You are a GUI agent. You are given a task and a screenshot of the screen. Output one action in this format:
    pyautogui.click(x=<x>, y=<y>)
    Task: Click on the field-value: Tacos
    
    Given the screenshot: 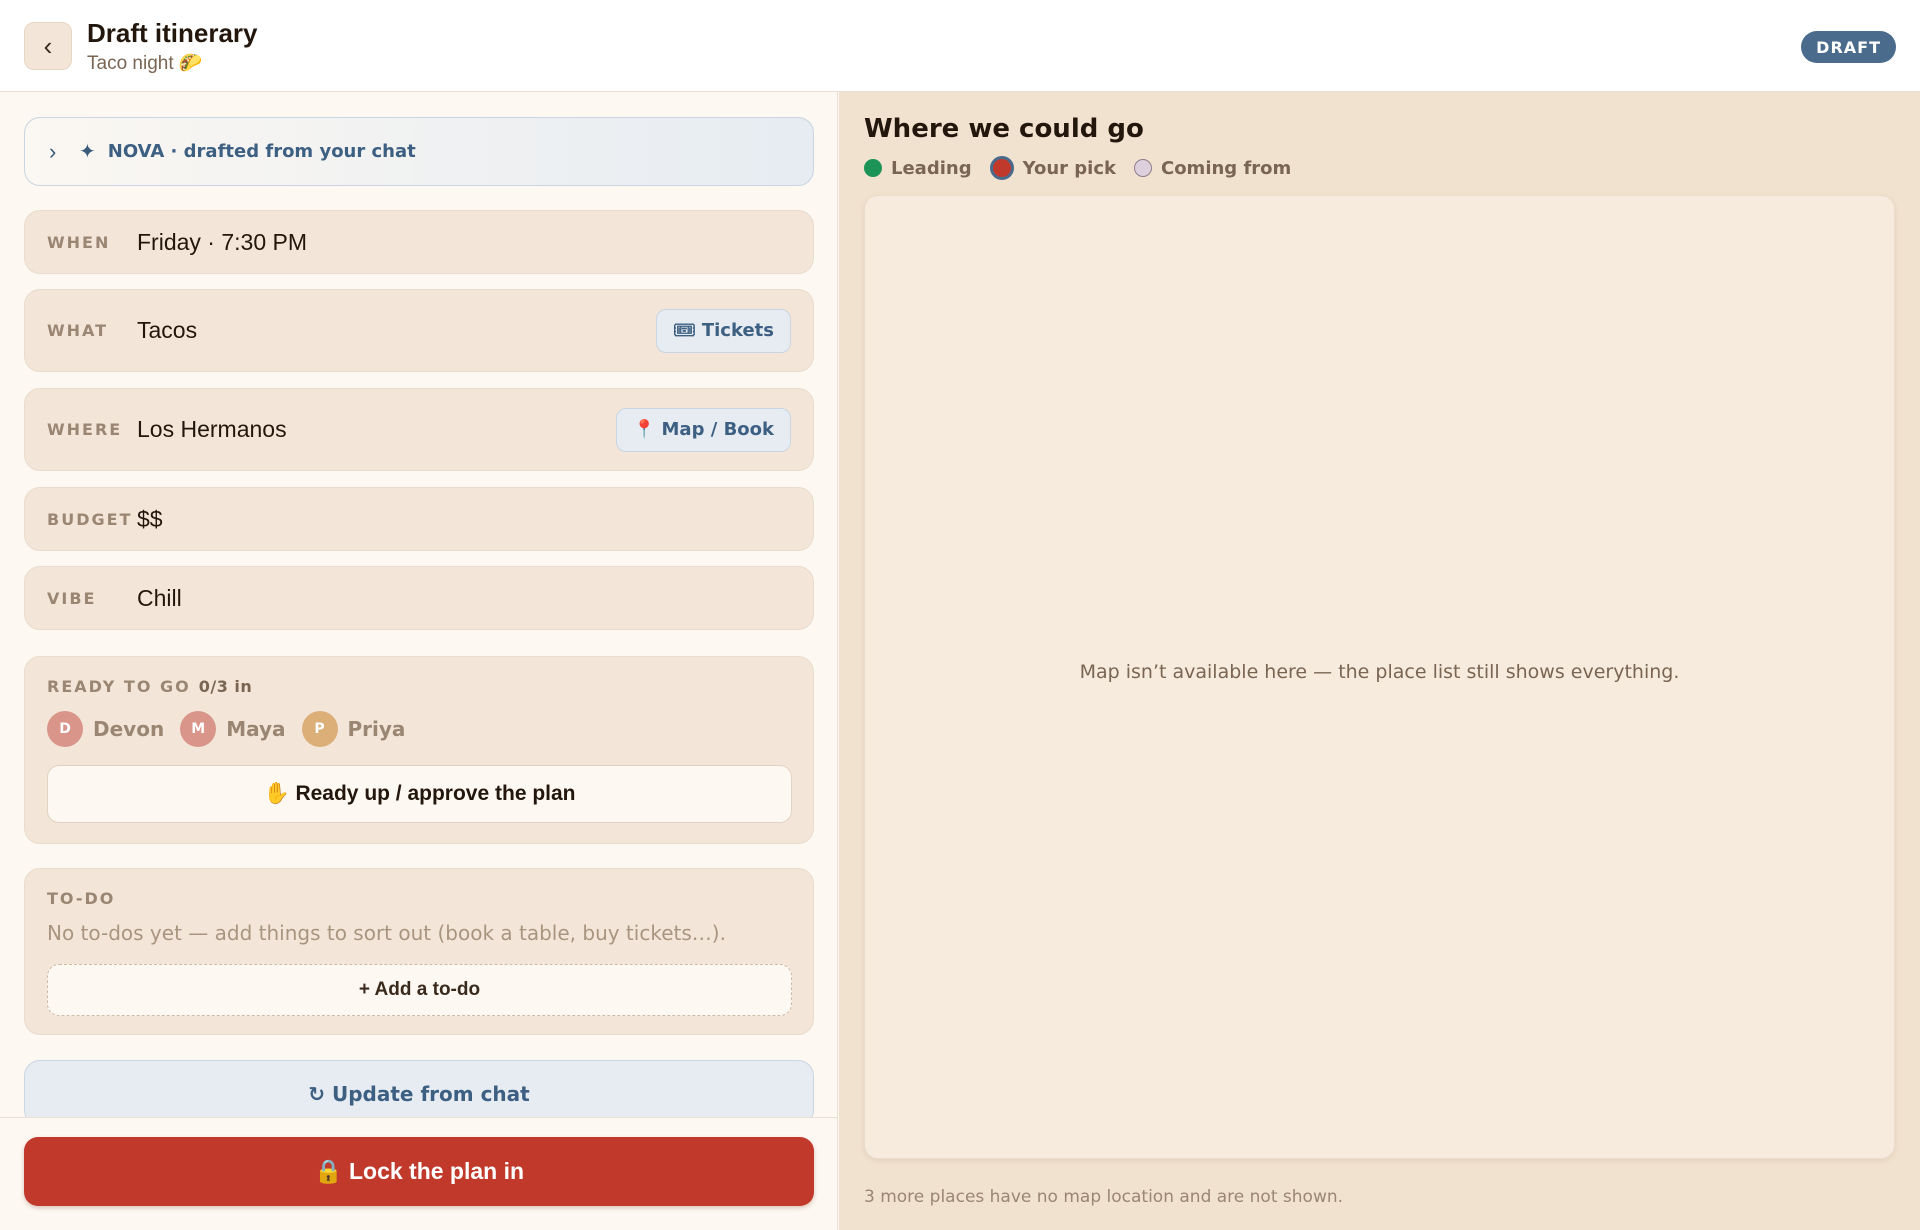 What is the action you would take?
    pyautogui.click(x=167, y=330)
    